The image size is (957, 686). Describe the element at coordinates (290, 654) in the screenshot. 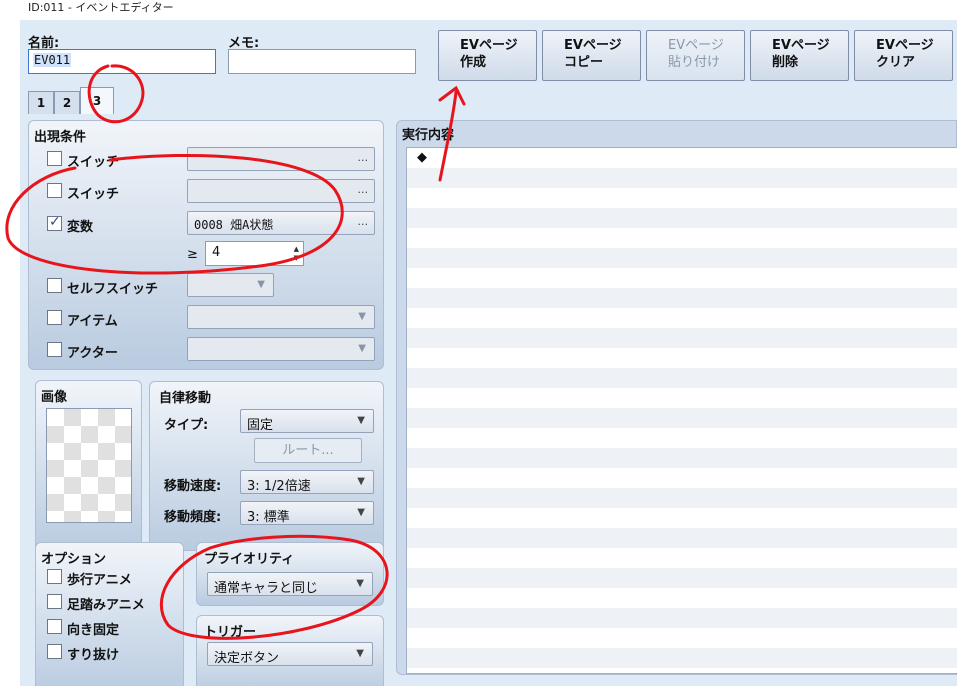

I see `trigger-select: 決定ボタン ▼` at that location.